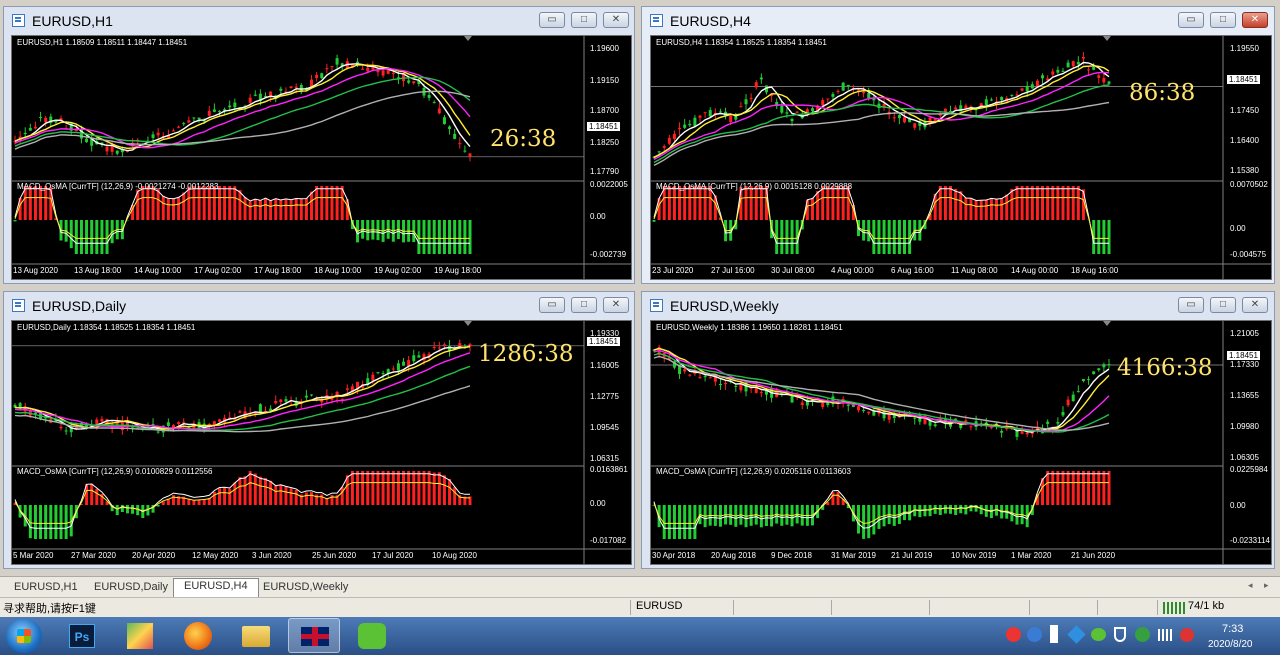 This screenshot has height=655, width=1280. Describe the element at coordinates (46, 587) in the screenshot. I see `tab-eurusd-h1: EURUSD,H1` at that location.